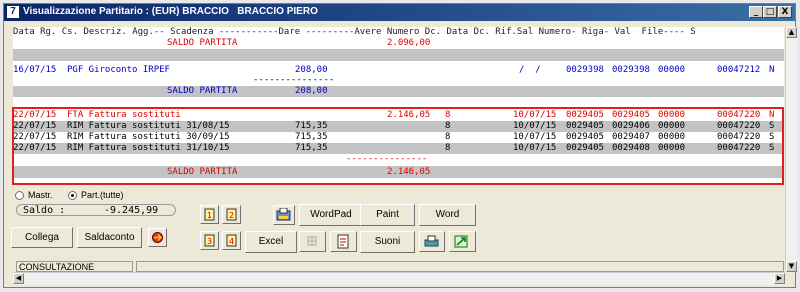  I want to click on scroll-left-icon: ◀, so click(18, 278).